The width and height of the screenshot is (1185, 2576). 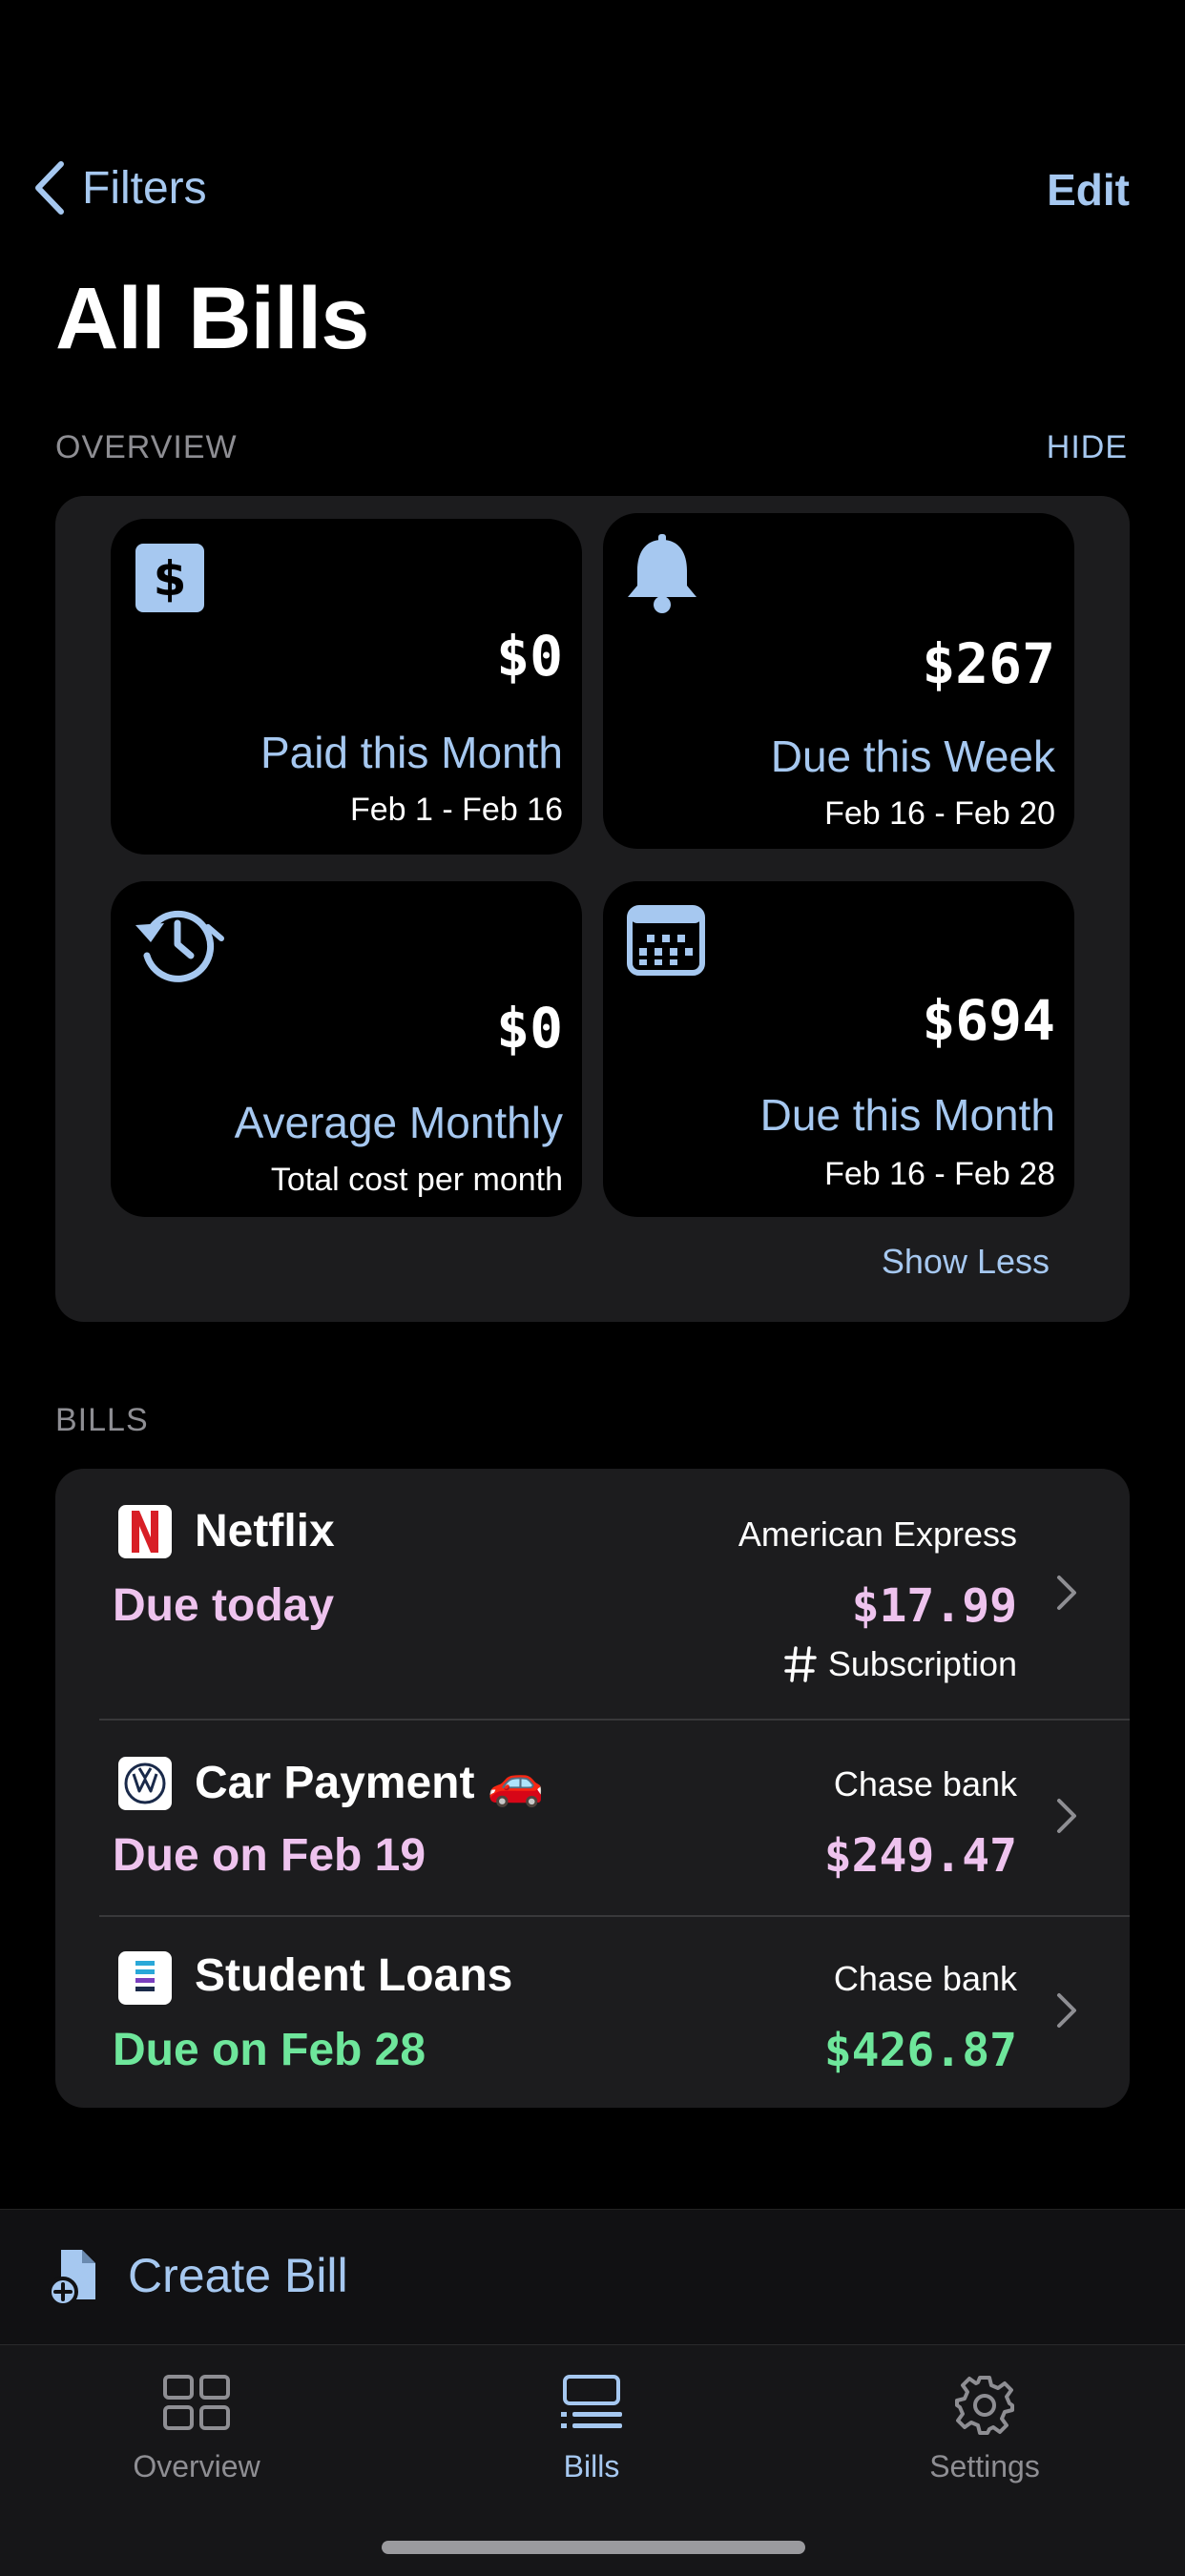 I want to click on due-week-date-range: Feb 16 - Feb 20, so click(x=939, y=813).